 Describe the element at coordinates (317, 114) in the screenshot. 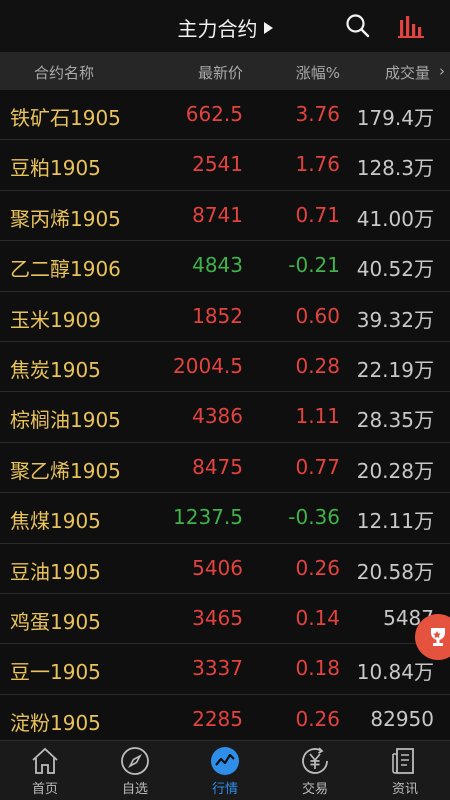

I see `change-percent: 3.76` at that location.